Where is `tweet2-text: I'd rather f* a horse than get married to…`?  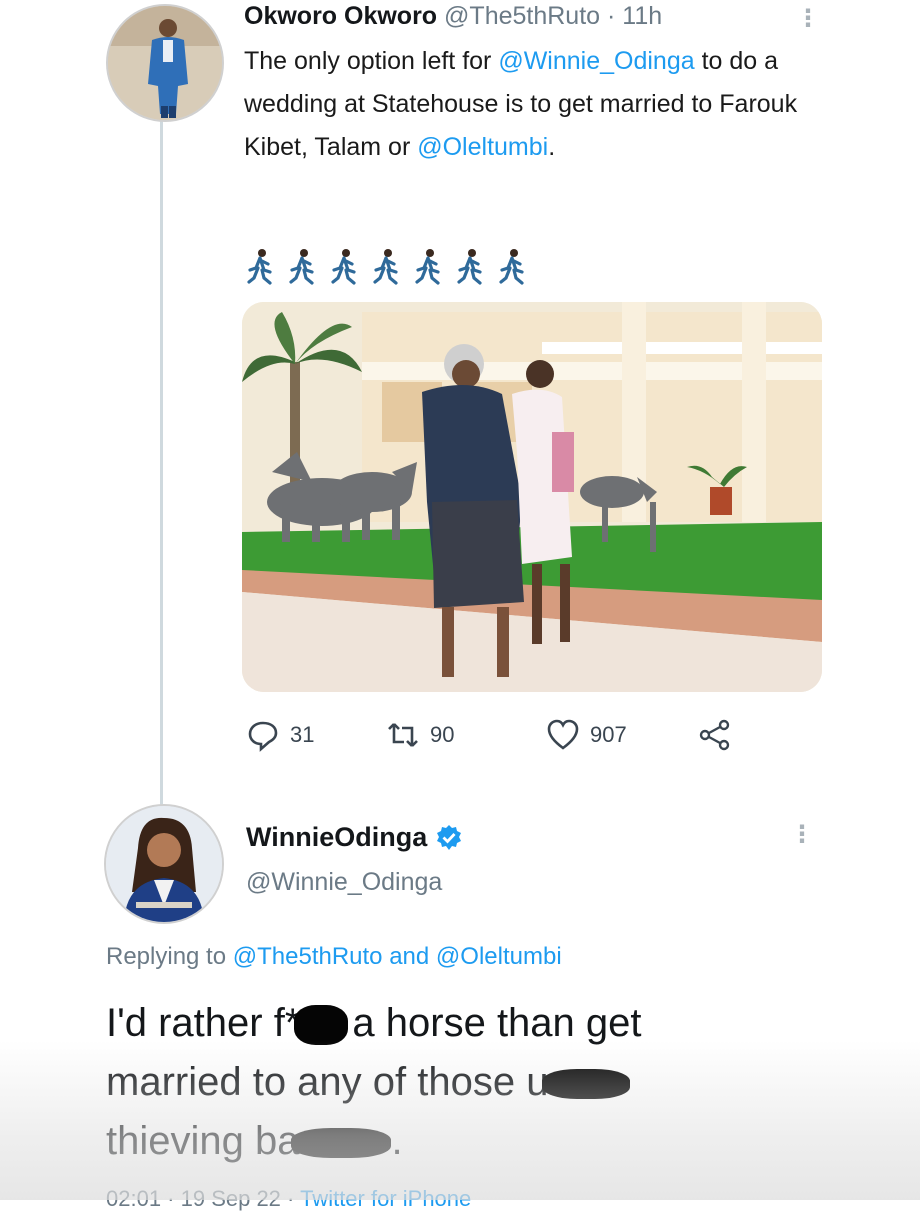 tweet2-text: I'd rather f* a horse than get married to… is located at coordinates (456, 1082).